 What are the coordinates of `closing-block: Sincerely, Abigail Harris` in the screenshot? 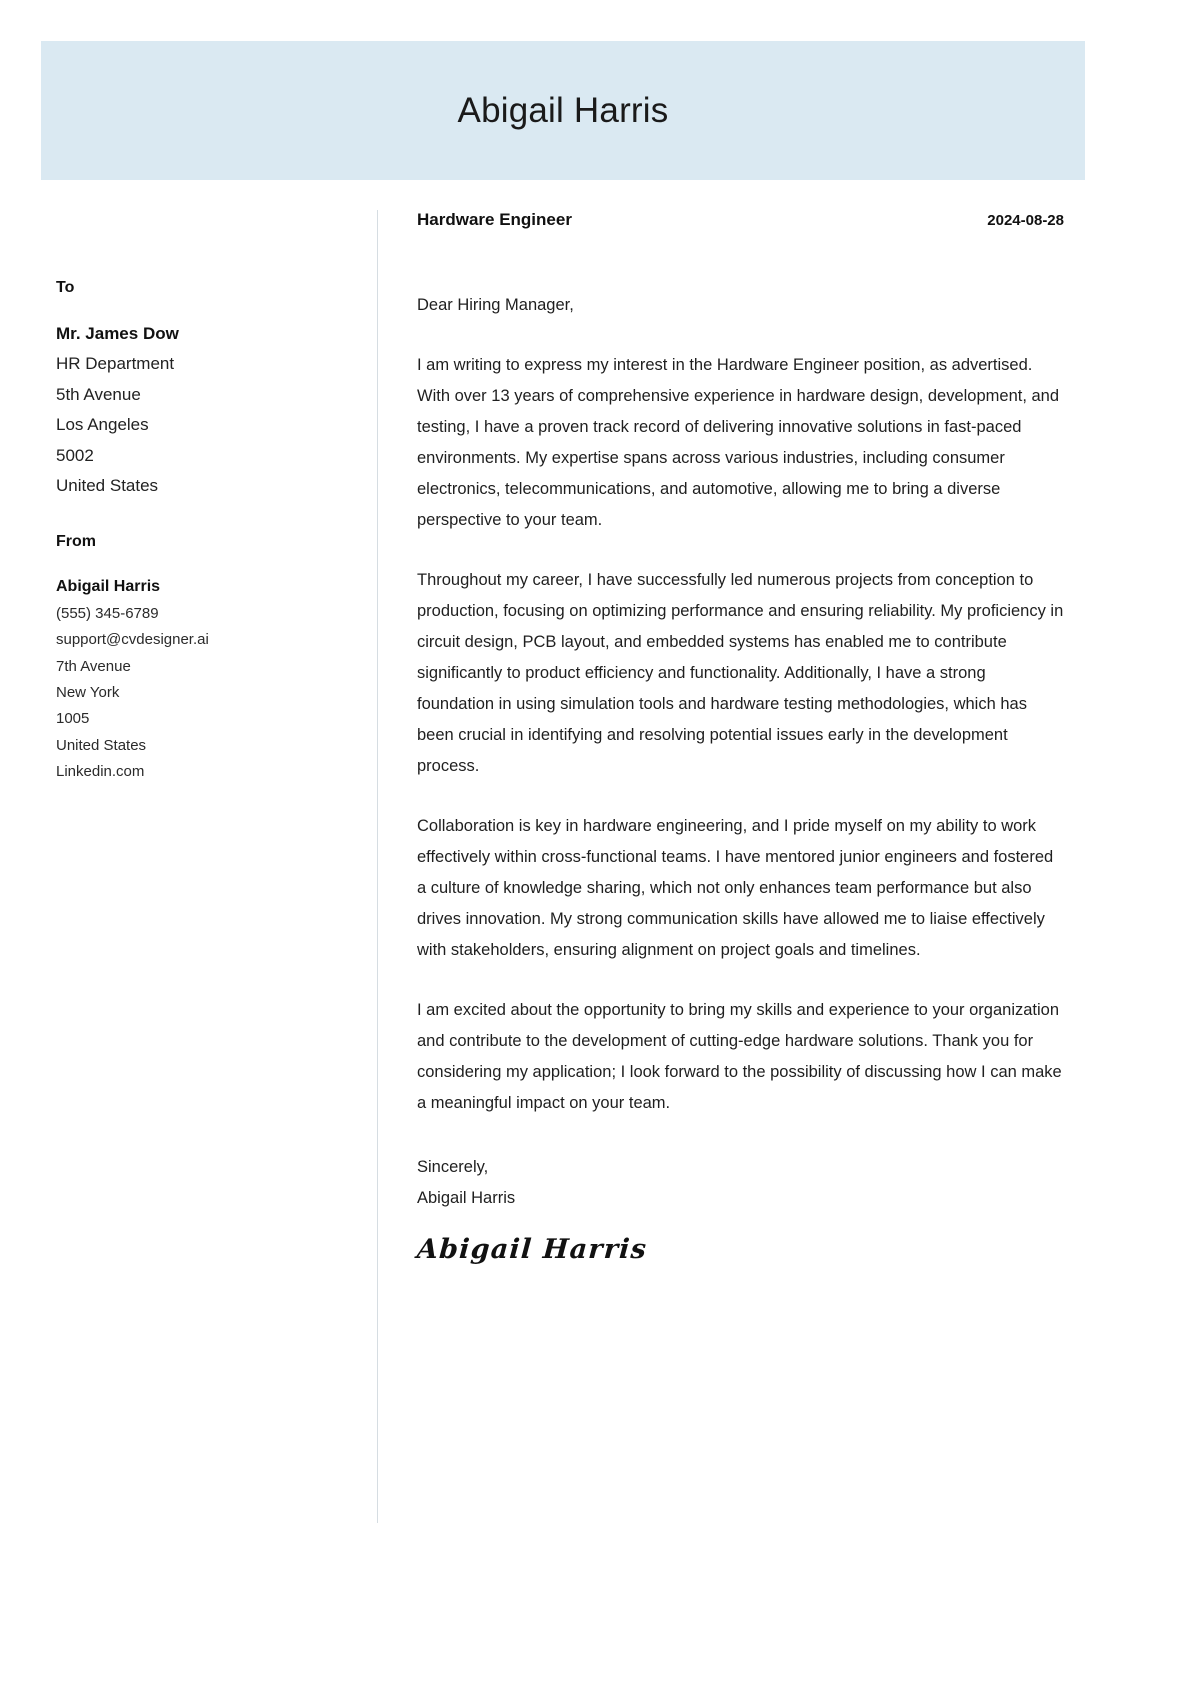 It's located at (740, 1182).